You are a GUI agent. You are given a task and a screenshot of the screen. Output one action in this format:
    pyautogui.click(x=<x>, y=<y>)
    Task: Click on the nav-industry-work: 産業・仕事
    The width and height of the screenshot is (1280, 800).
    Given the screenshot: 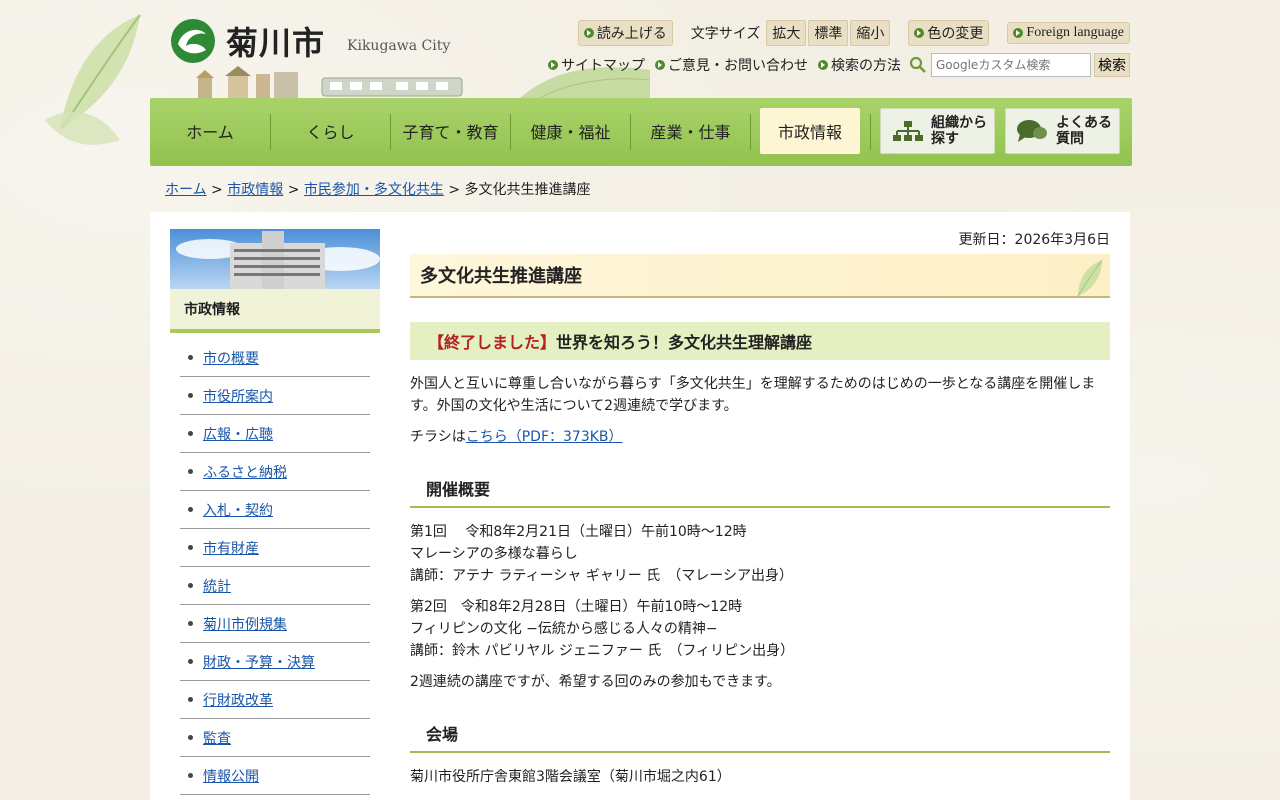 What is the action you would take?
    pyautogui.click(x=690, y=131)
    